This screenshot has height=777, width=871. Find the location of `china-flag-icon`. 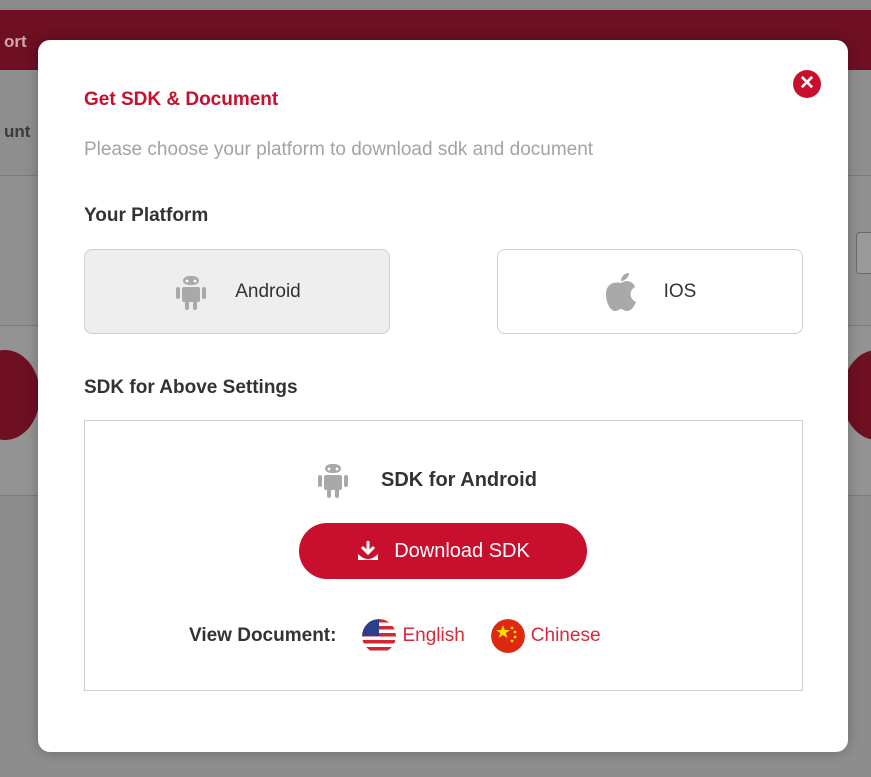

china-flag-icon is located at coordinates (507, 636).